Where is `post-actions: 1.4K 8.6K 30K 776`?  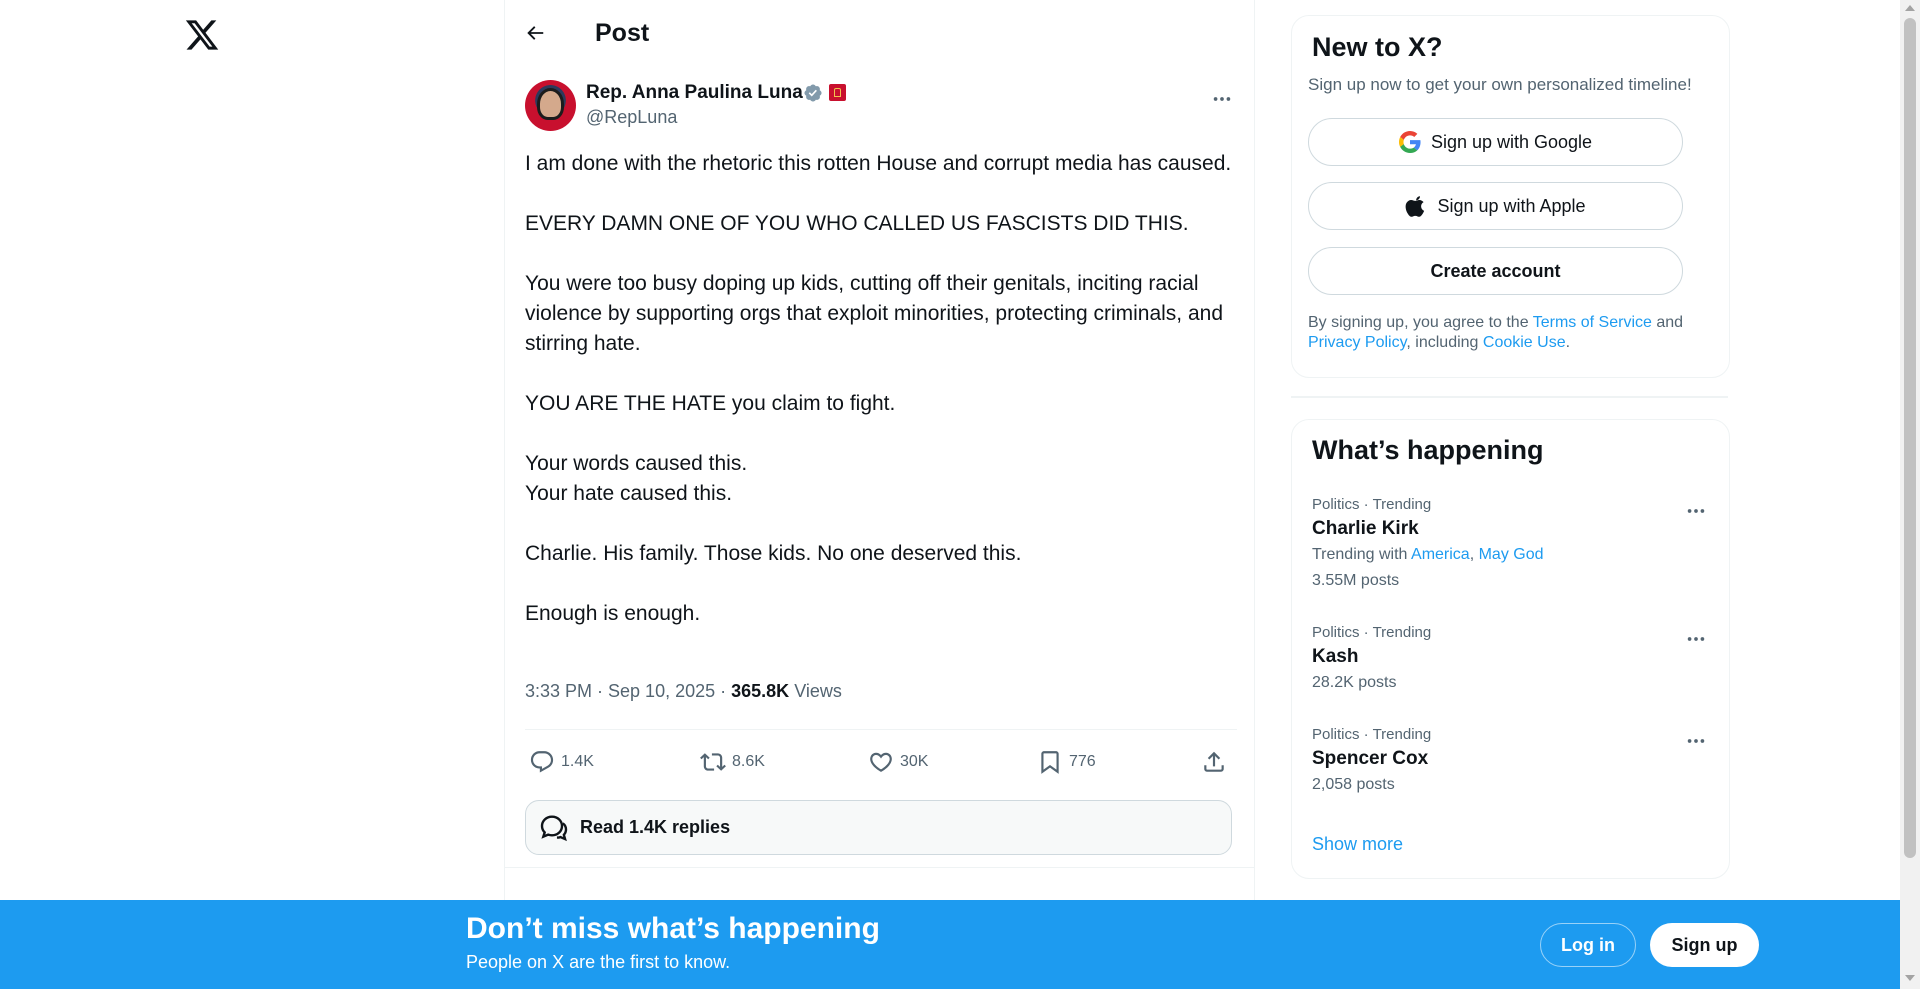 post-actions: 1.4K 8.6K 30K 776 is located at coordinates (881, 762).